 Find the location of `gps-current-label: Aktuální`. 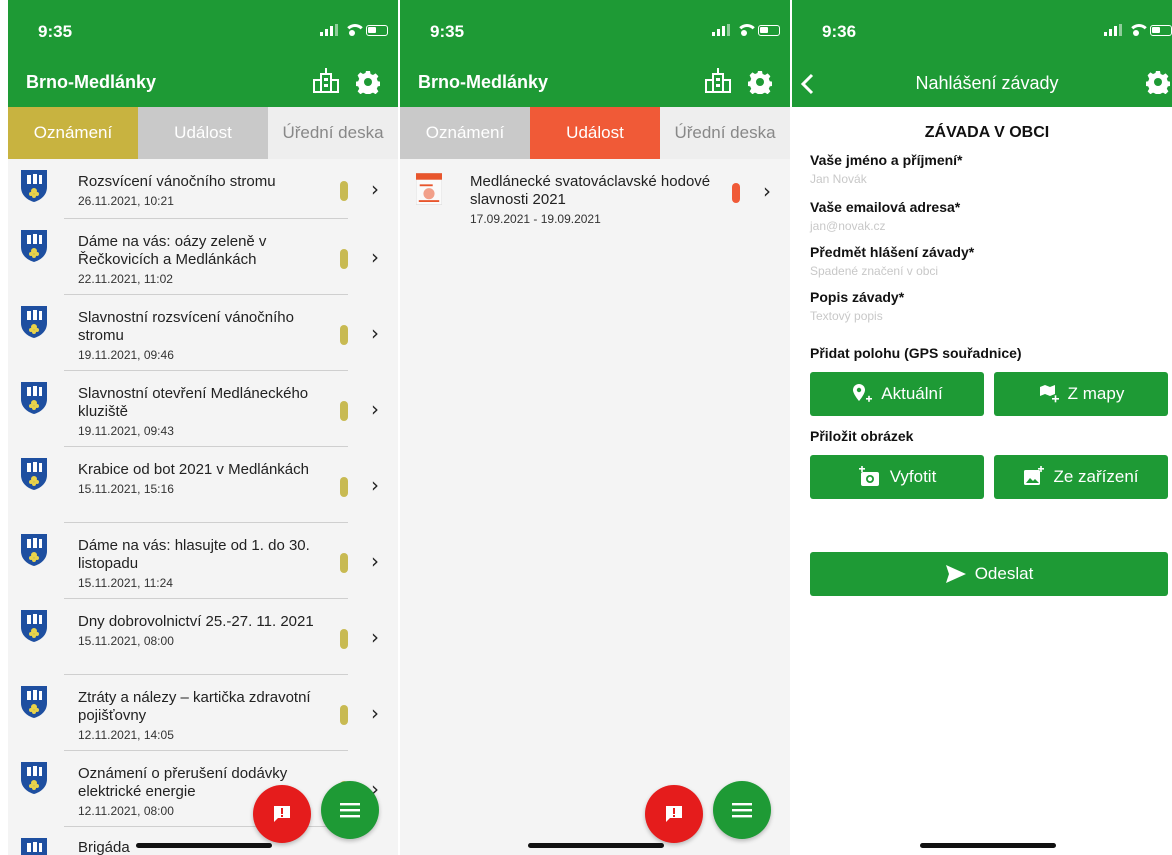

gps-current-label: Aktuální is located at coordinates (912, 393).